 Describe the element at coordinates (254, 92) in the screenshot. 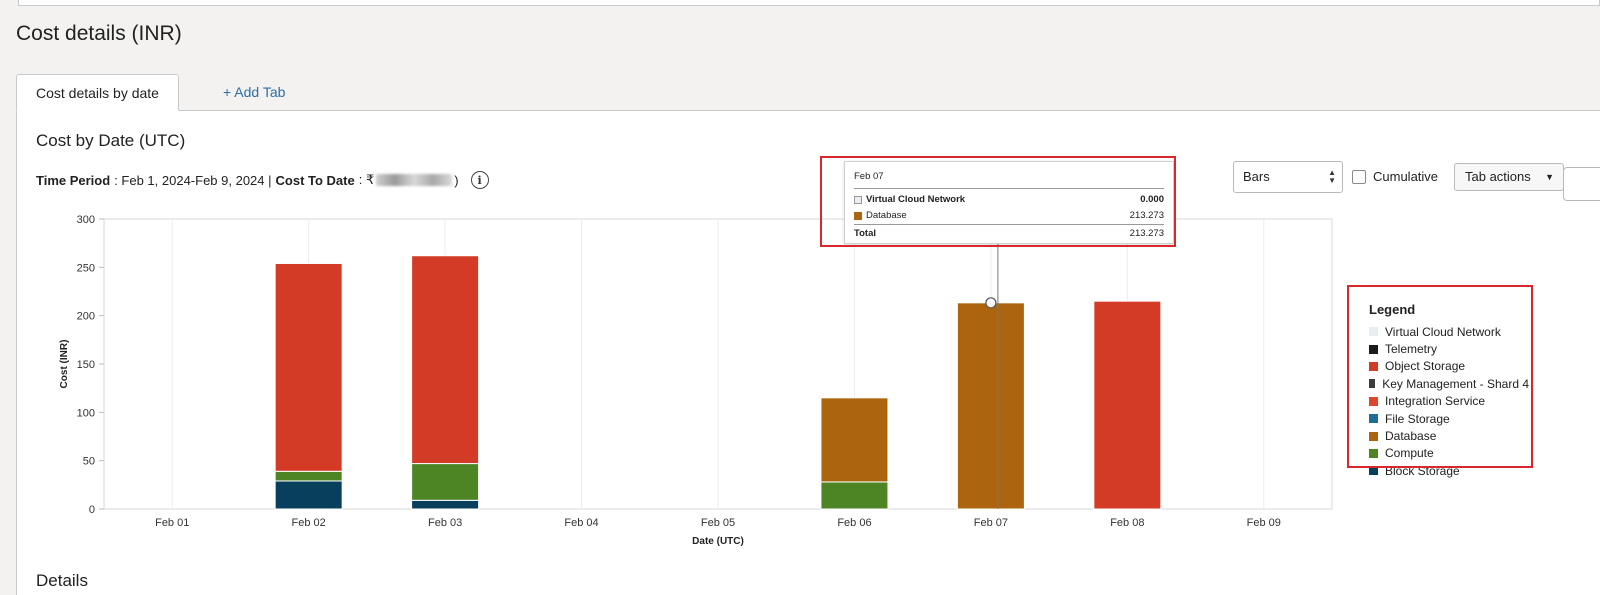

I see `add-tab-link: + Add Tab` at that location.